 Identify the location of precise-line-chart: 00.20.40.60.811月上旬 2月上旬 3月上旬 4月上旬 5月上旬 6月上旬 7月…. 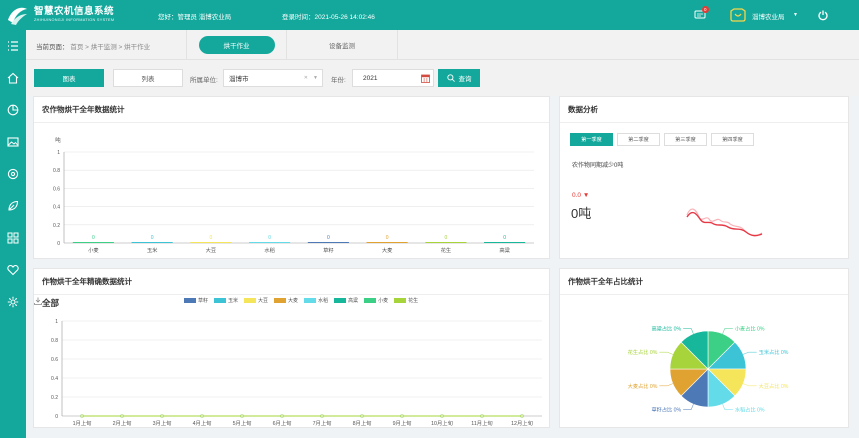
(296, 373).